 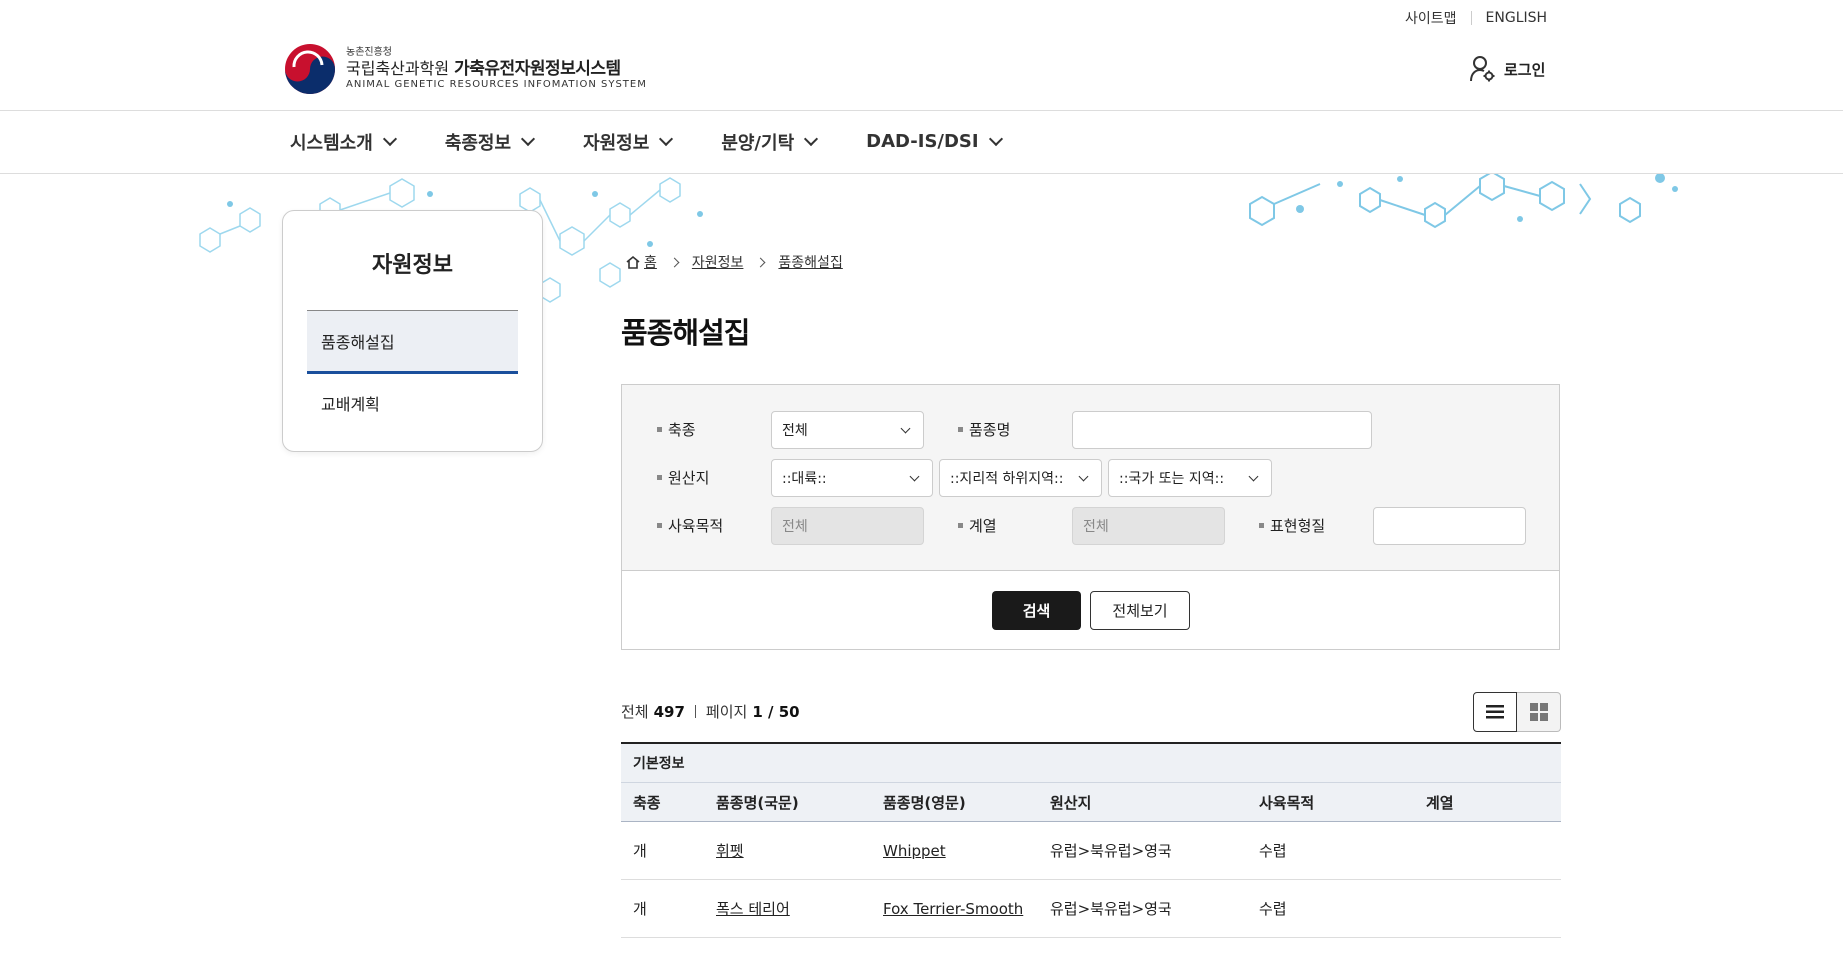 I want to click on cell-name-ko-link: 휘펫, so click(x=730, y=851).